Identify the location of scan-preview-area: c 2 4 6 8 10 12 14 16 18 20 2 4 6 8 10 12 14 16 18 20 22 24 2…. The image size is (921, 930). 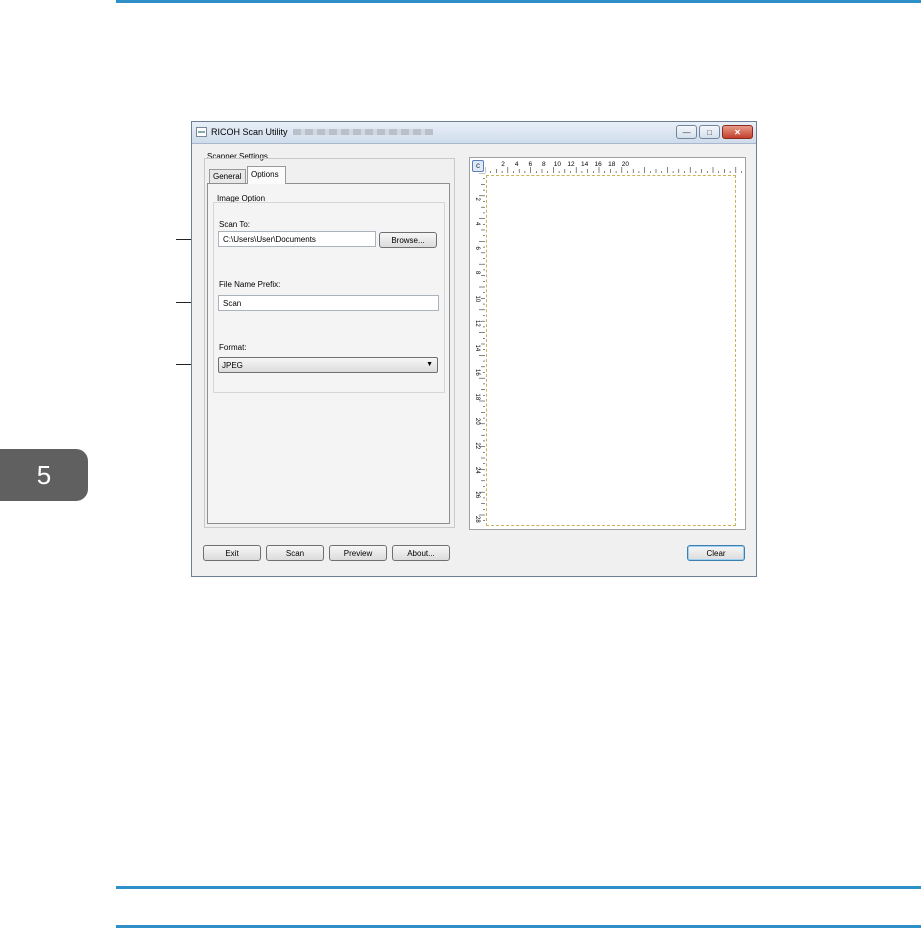
(607, 343).